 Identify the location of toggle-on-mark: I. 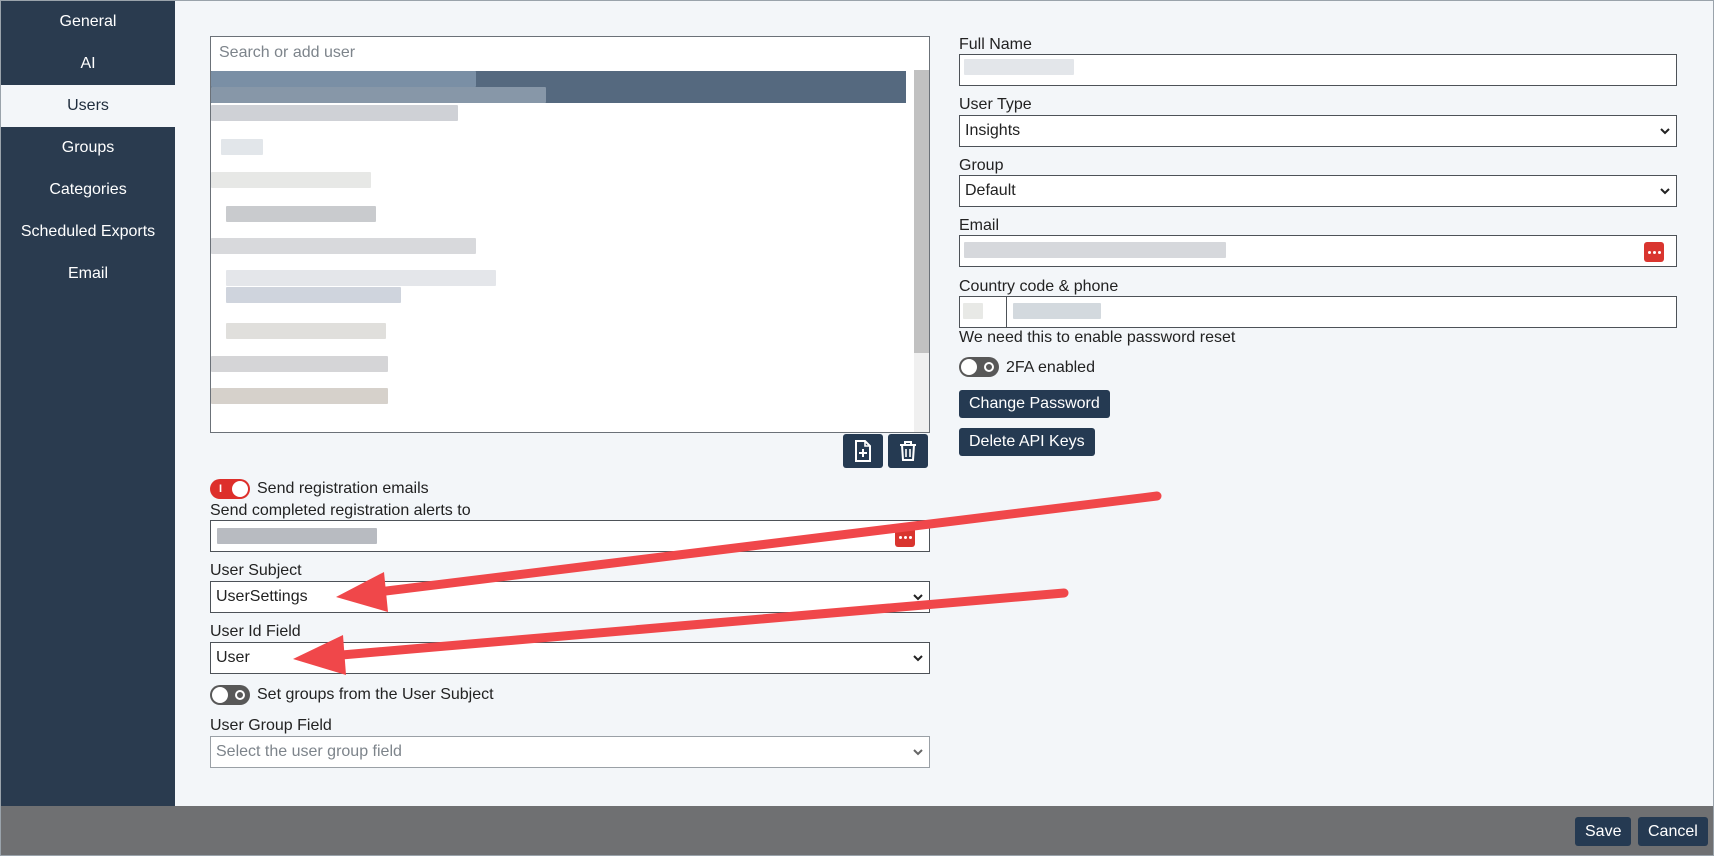
(221, 489).